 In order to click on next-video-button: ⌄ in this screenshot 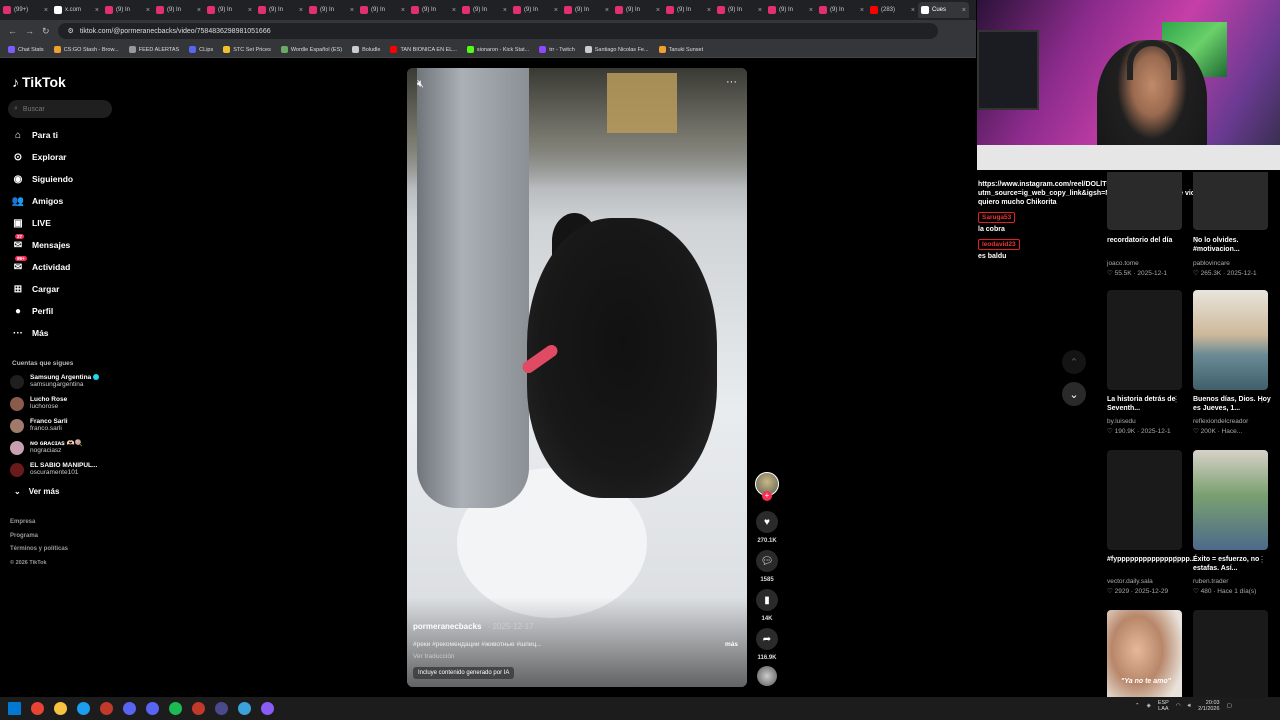, I will do `click(1074, 394)`.